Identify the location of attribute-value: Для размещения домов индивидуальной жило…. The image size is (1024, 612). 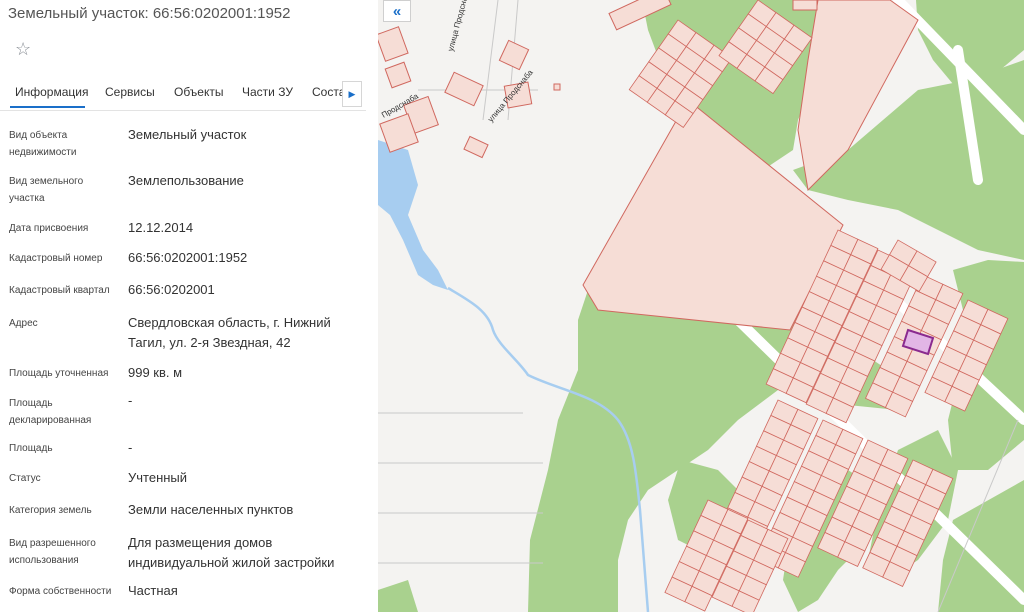
(231, 552).